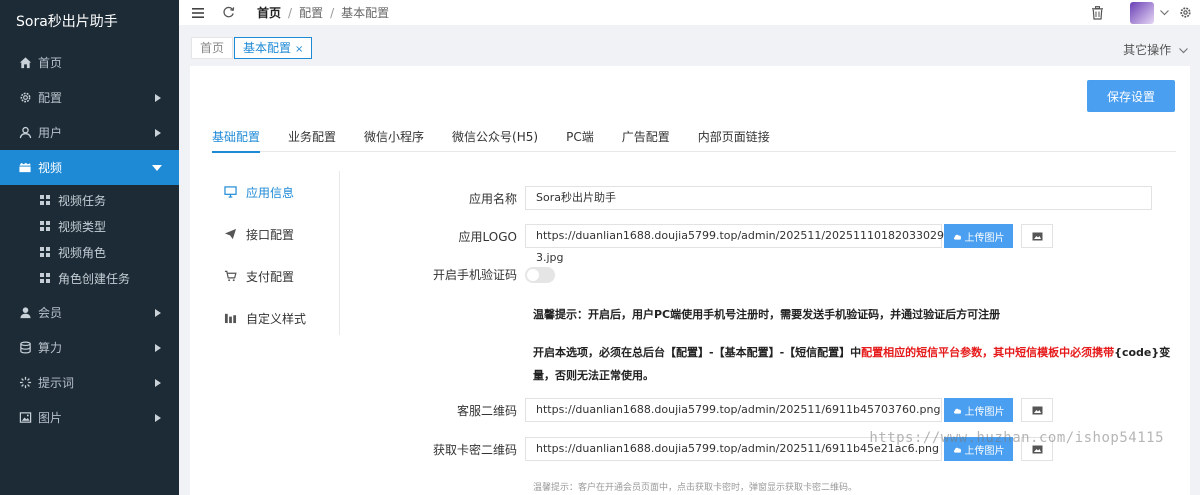  Describe the element at coordinates (495, 140) in the screenshot. I see `tab-wechat-official-account: 微信公众号(H5)` at that location.